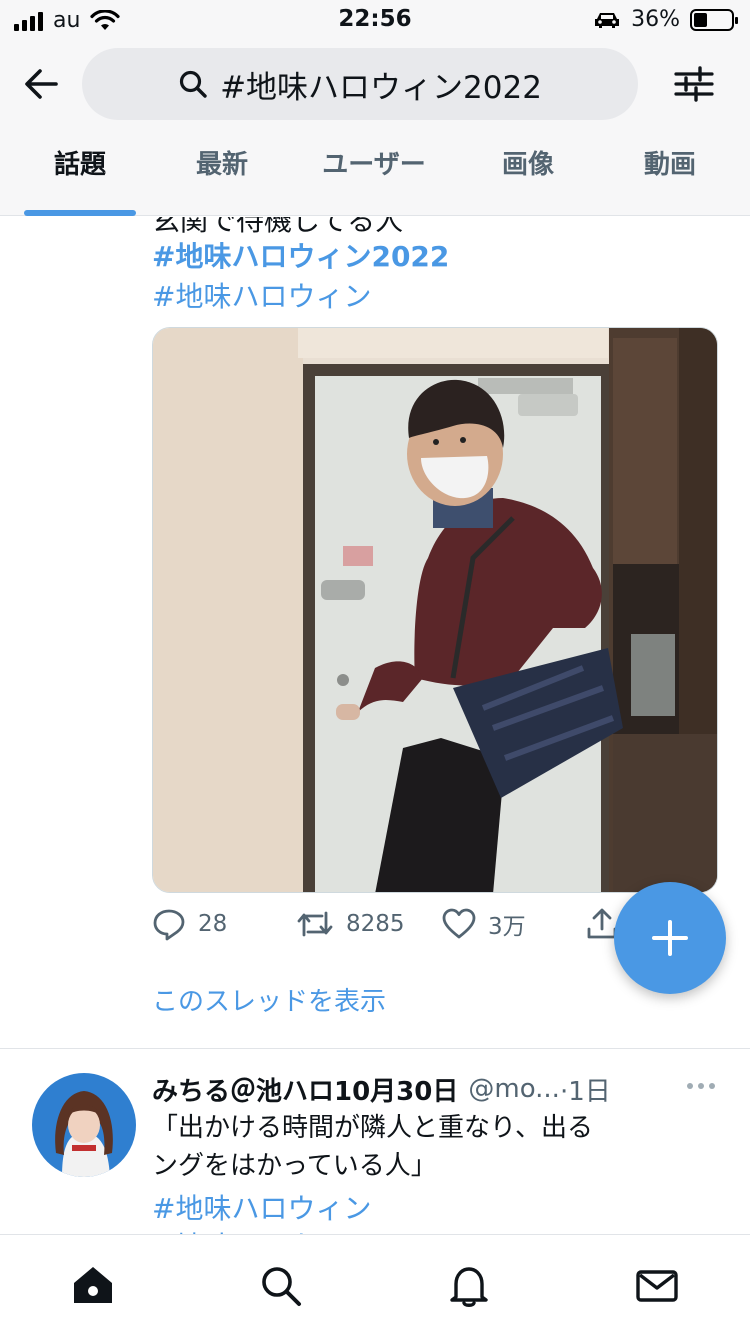  I want to click on more-options-icon, so click(701, 1086).